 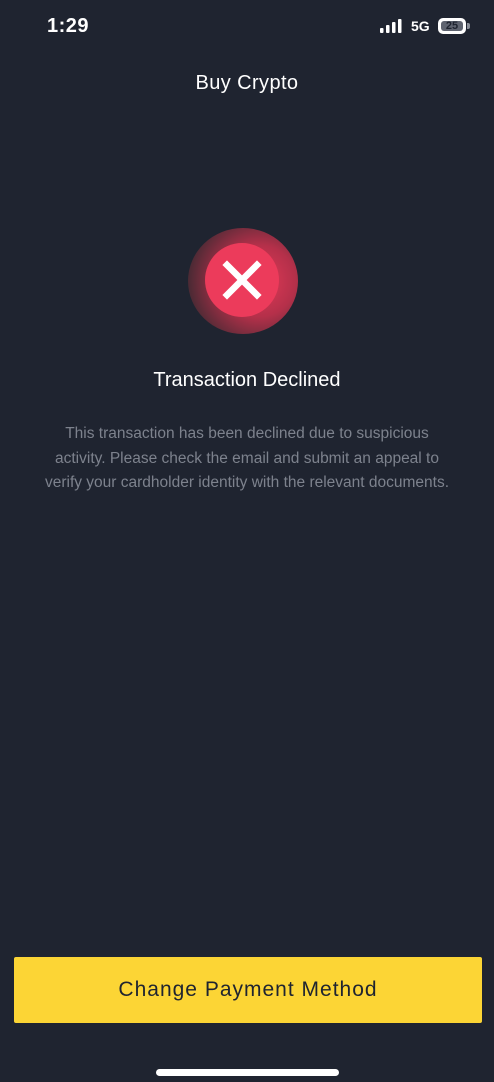 What do you see at coordinates (247, 27) in the screenshot?
I see `status-bar: 1:29 5G 25` at bounding box center [247, 27].